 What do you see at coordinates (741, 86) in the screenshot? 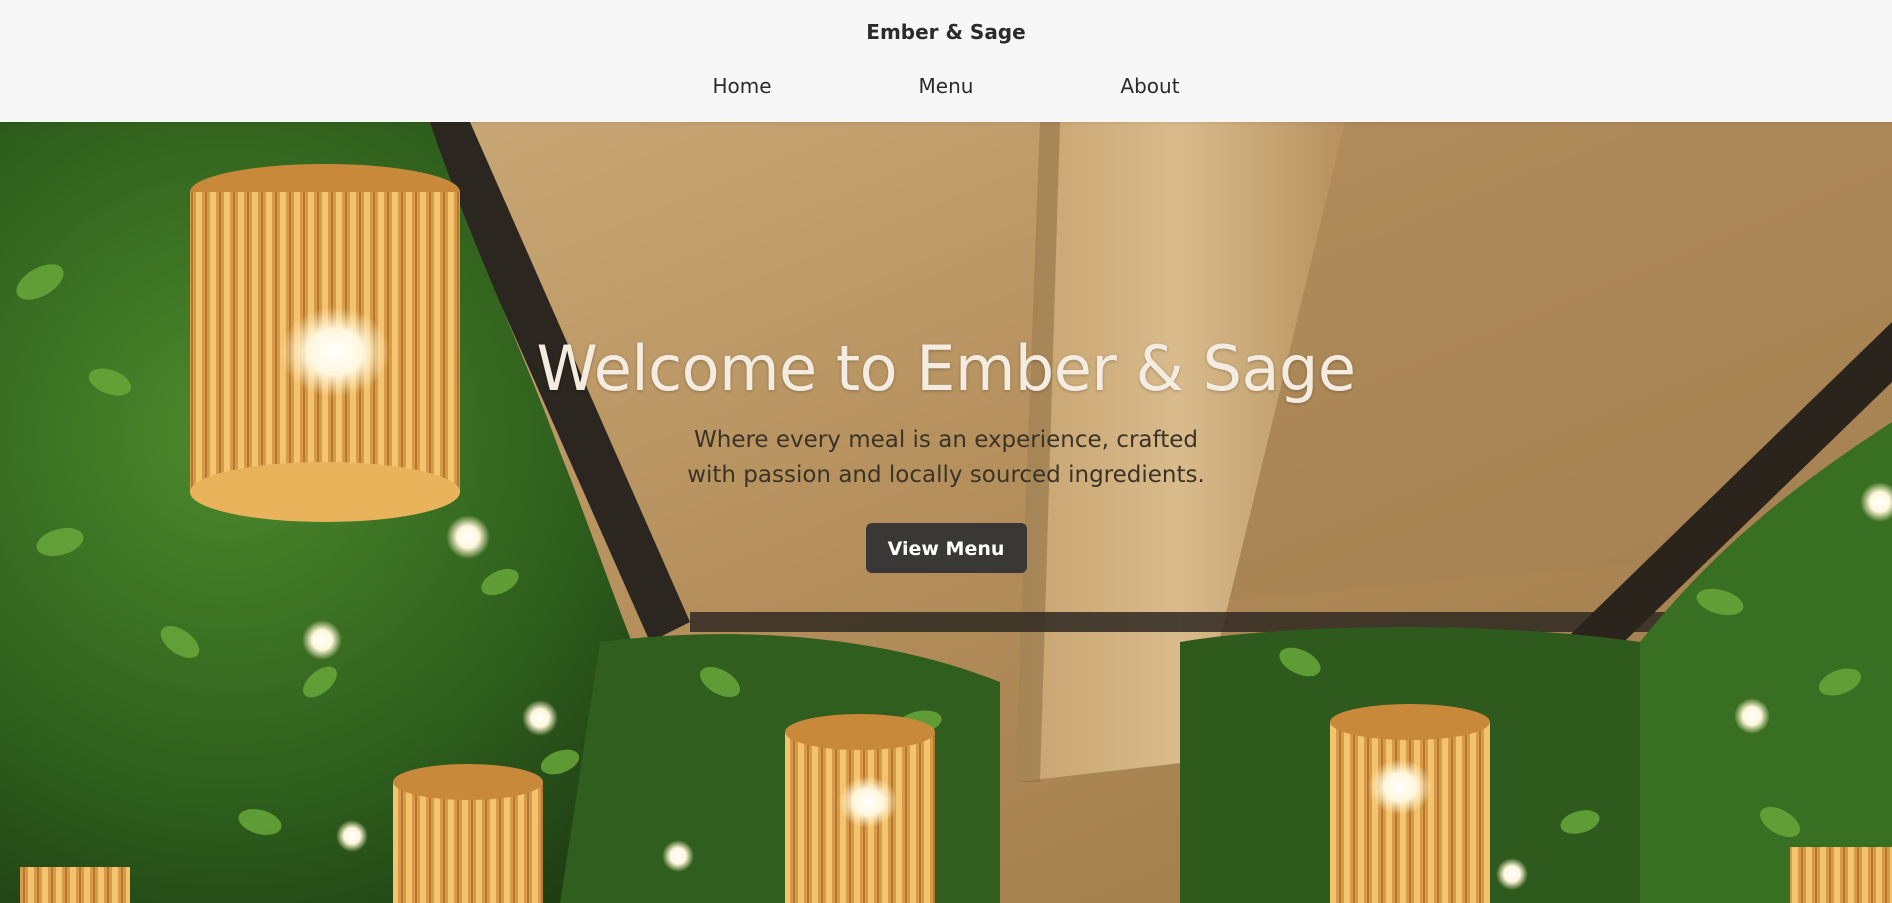
I see `nav-link-home: Home` at bounding box center [741, 86].